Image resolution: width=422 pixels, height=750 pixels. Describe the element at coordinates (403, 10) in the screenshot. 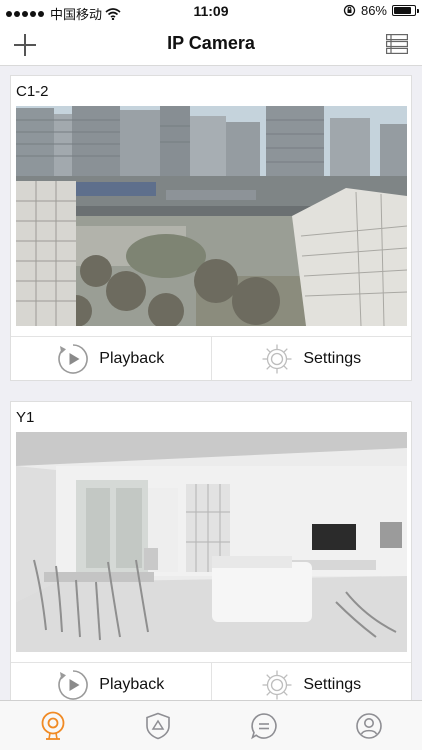

I see `battery-fill` at that location.